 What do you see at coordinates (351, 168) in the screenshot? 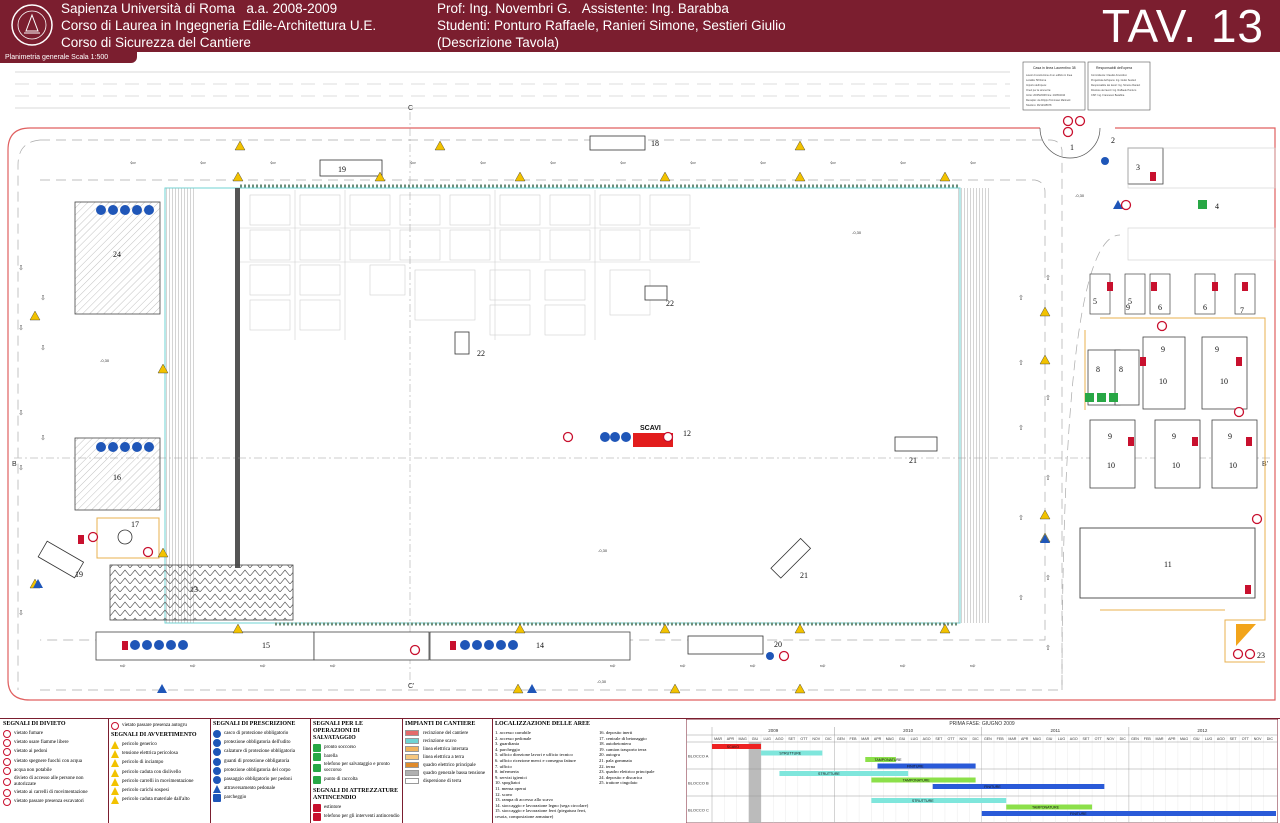
I see `truck-19-north` at bounding box center [351, 168].